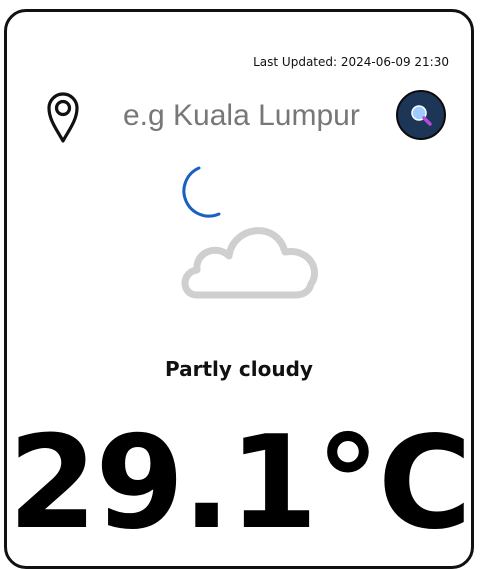 This screenshot has width=484, height=569. I want to click on location-pin-icon, so click(63, 117).